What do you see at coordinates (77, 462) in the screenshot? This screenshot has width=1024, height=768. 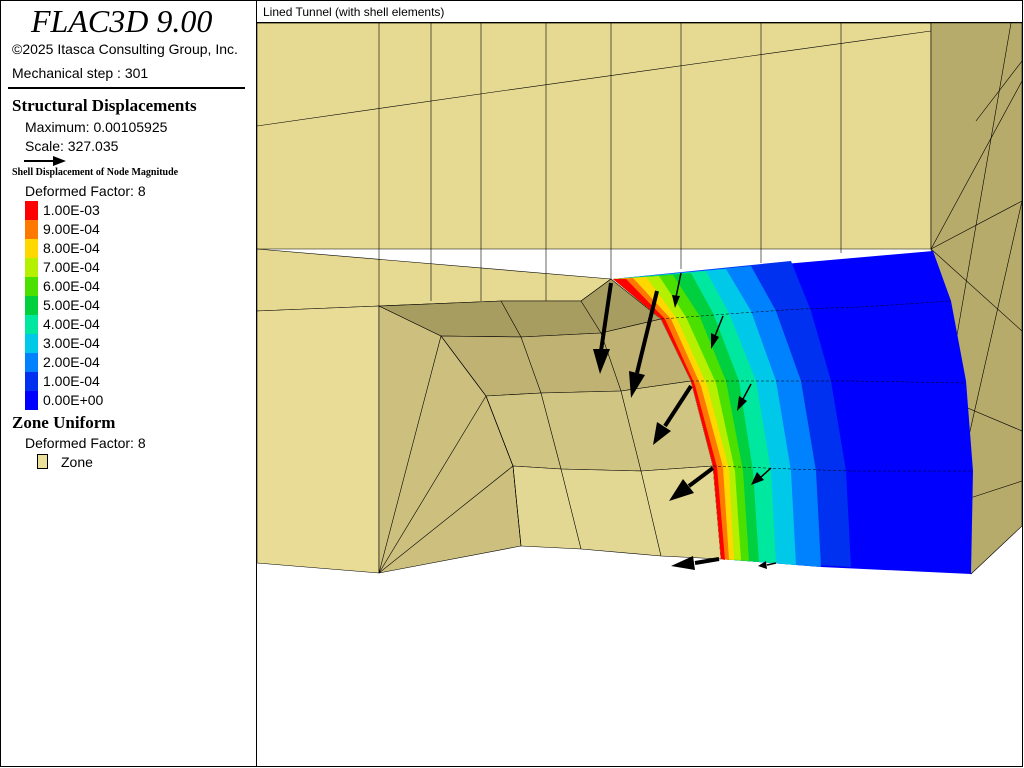 I see `zone-label: Zone` at bounding box center [77, 462].